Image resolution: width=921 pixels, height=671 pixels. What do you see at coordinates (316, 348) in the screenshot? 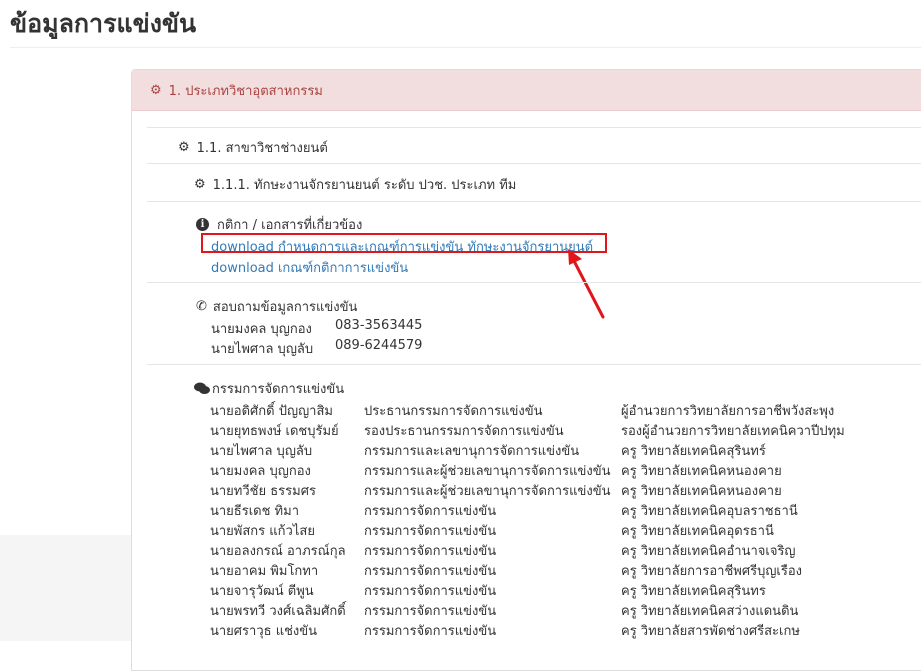
I see `contact-row: นายไพศาล บุญลับ 089-6244579` at bounding box center [316, 348].